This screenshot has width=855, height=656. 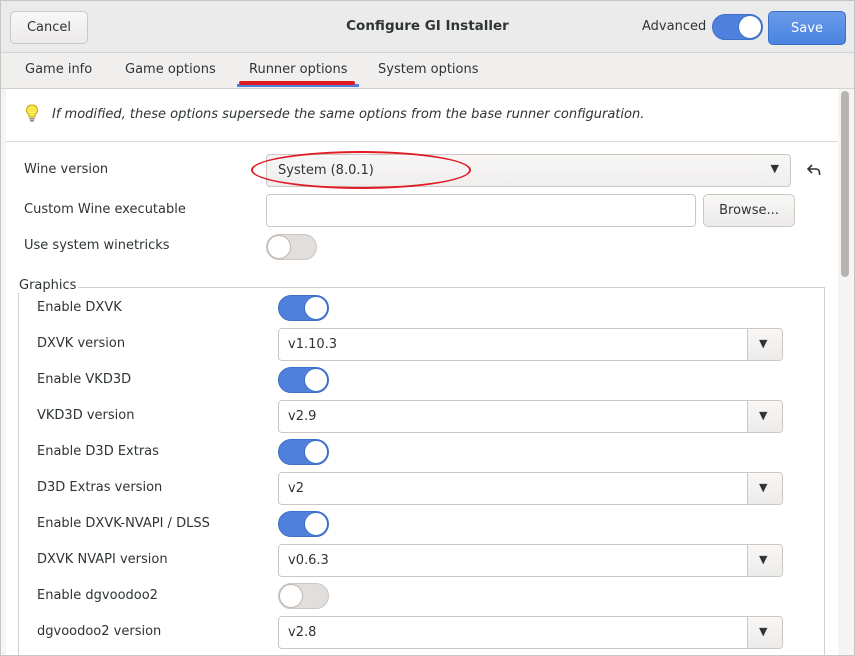 I want to click on custom-wine-label: Custom Wine executable, so click(x=105, y=209).